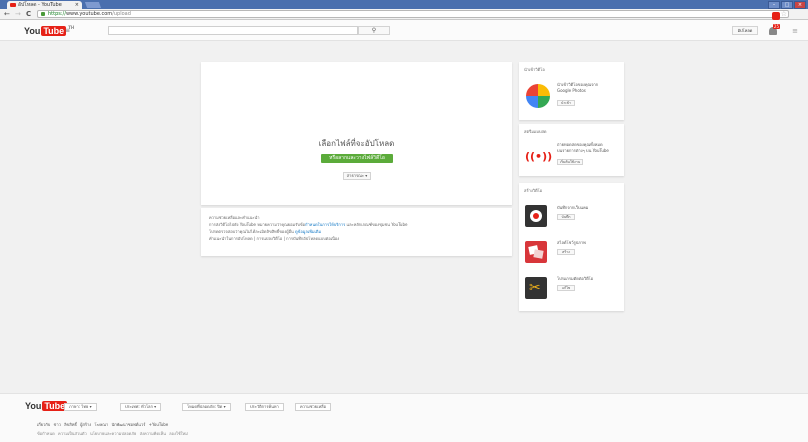 Image resolution: width=808 pixels, height=442 pixels. What do you see at coordinates (784, 14) in the screenshot?
I see `bookmark-star-icon: ☆` at bounding box center [784, 14].